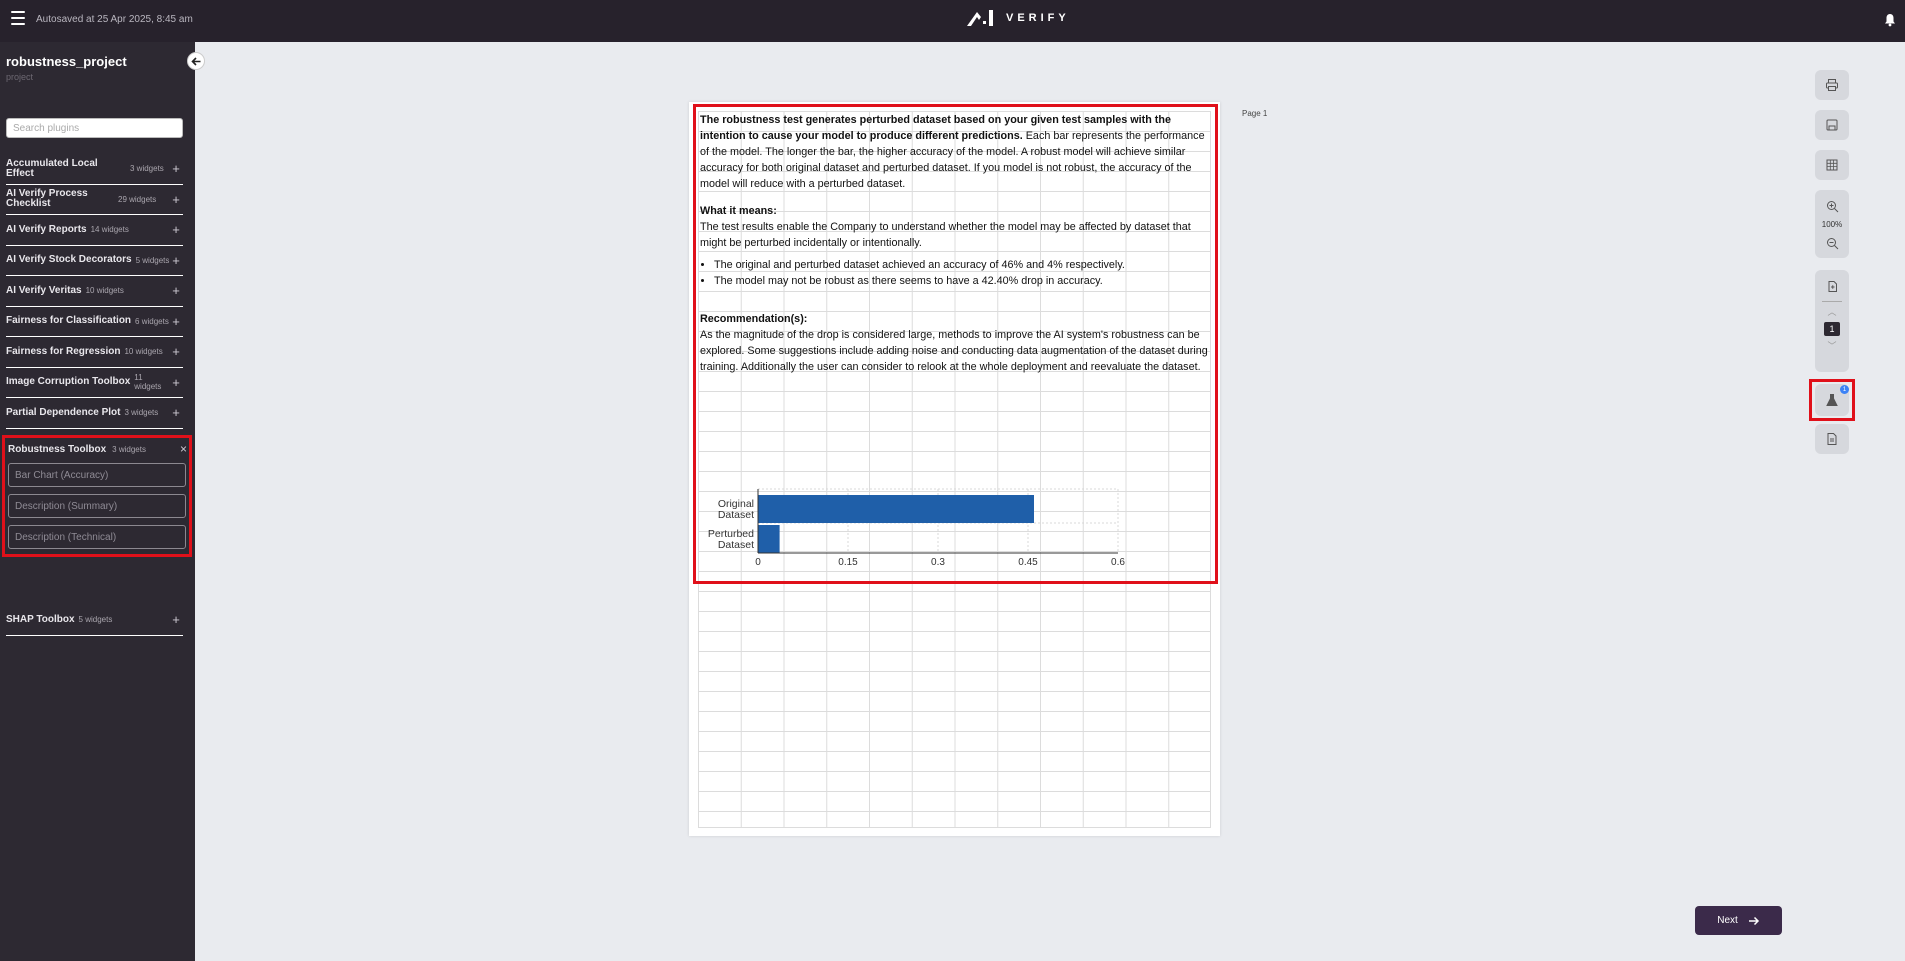 The width and height of the screenshot is (1905, 961). Describe the element at coordinates (1831, 312) in the screenshot. I see `chevron-up-icon: ︿` at that location.